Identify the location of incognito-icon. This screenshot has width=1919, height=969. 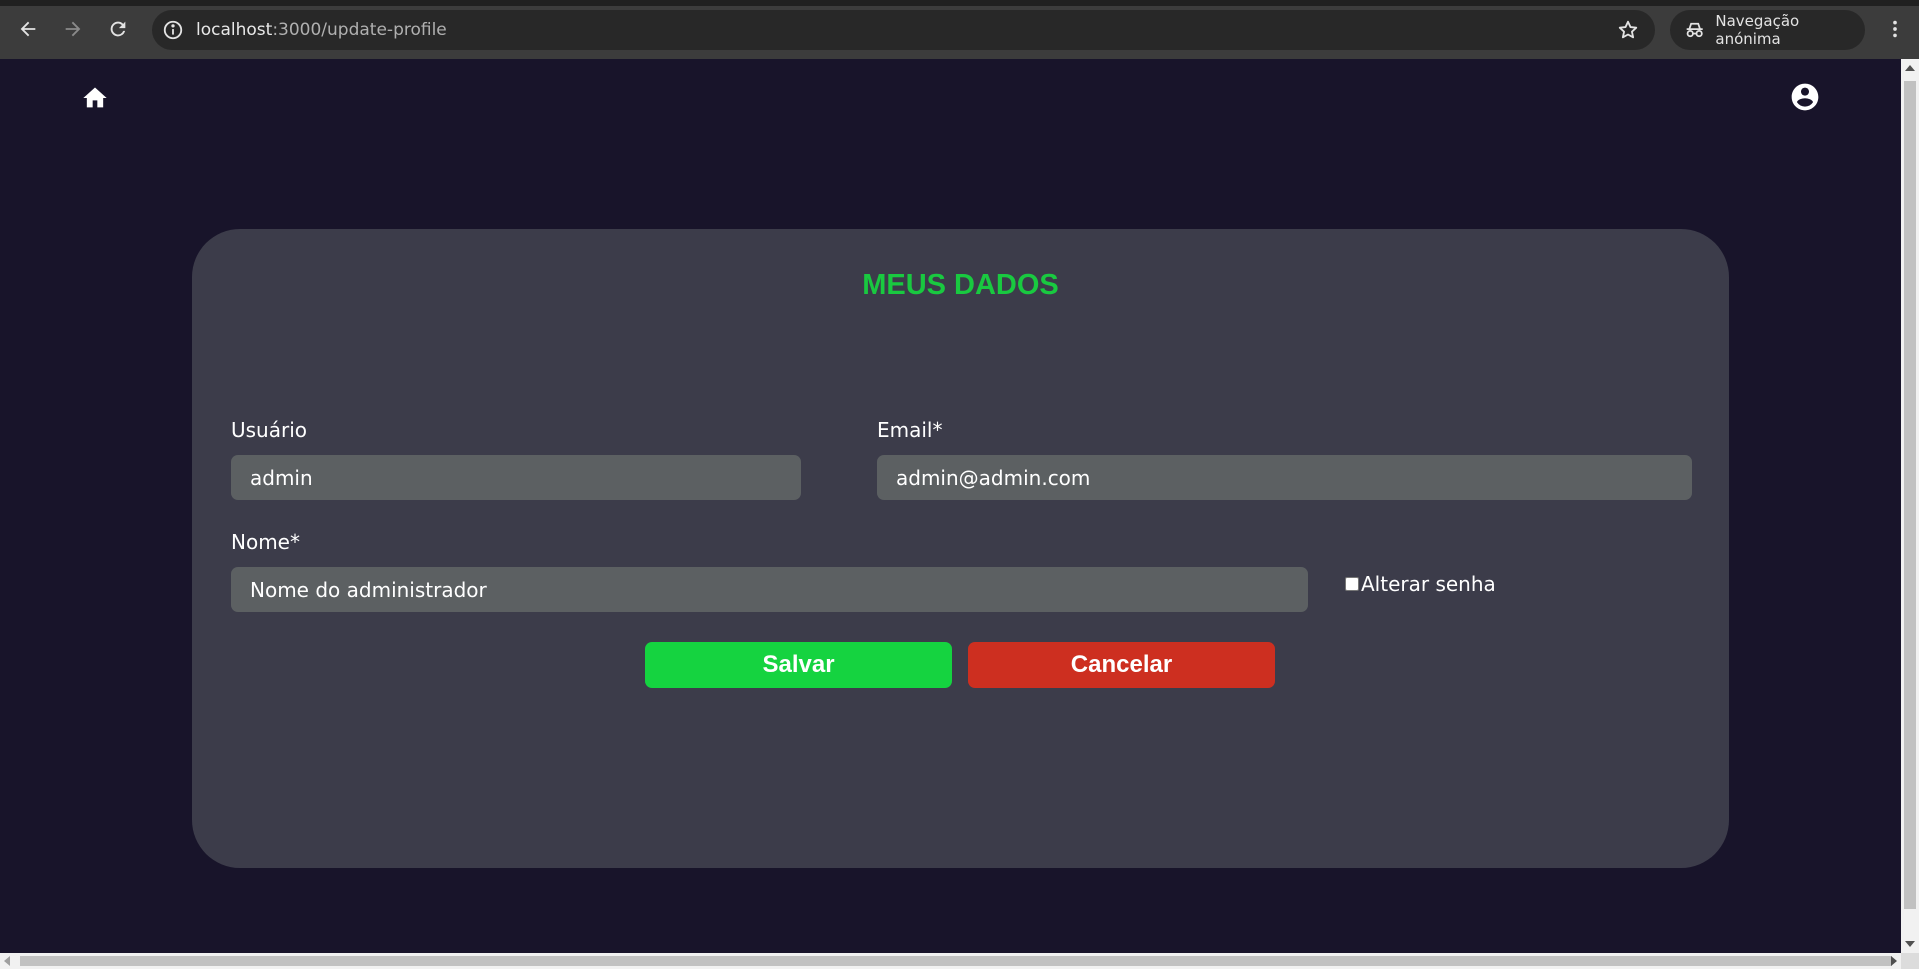
(1694, 30).